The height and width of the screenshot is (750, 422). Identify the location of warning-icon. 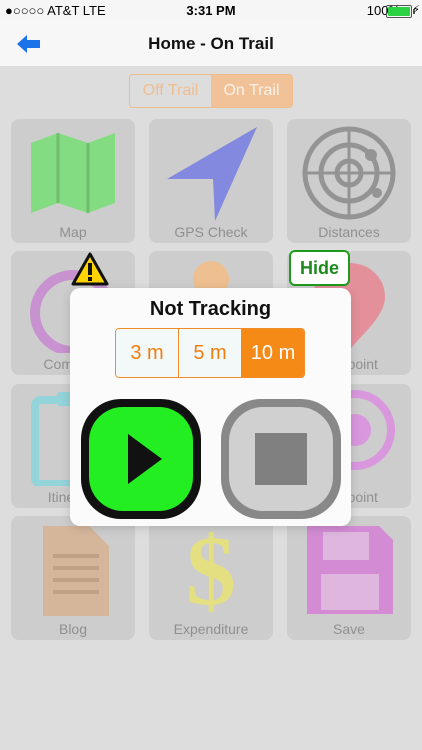
(90, 269).